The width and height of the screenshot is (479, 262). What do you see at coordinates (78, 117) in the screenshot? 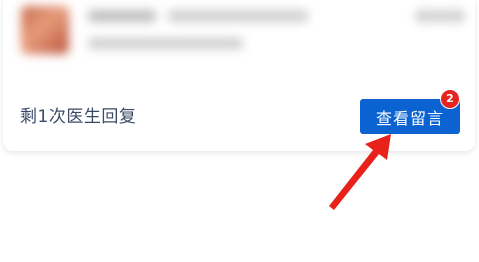
I see `remaining-replies-text: 剩1次医生回复` at bounding box center [78, 117].